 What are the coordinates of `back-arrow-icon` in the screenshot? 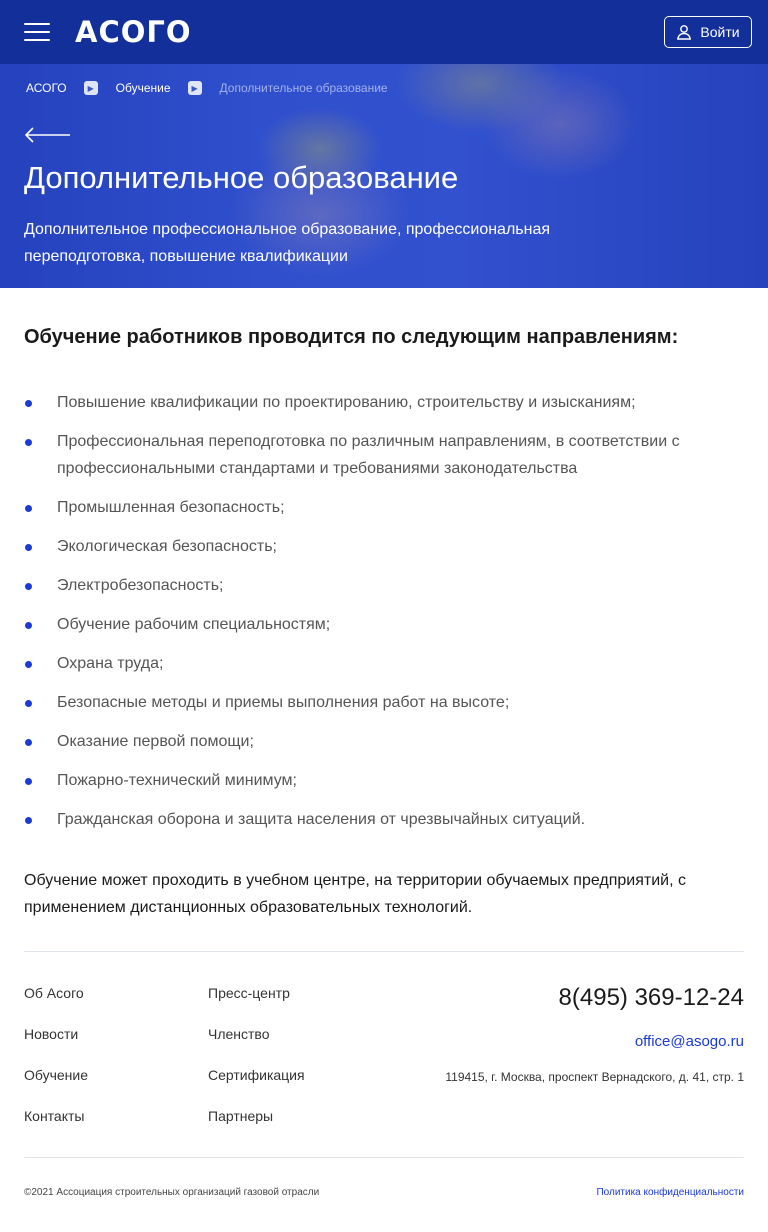 It's located at (48, 135).